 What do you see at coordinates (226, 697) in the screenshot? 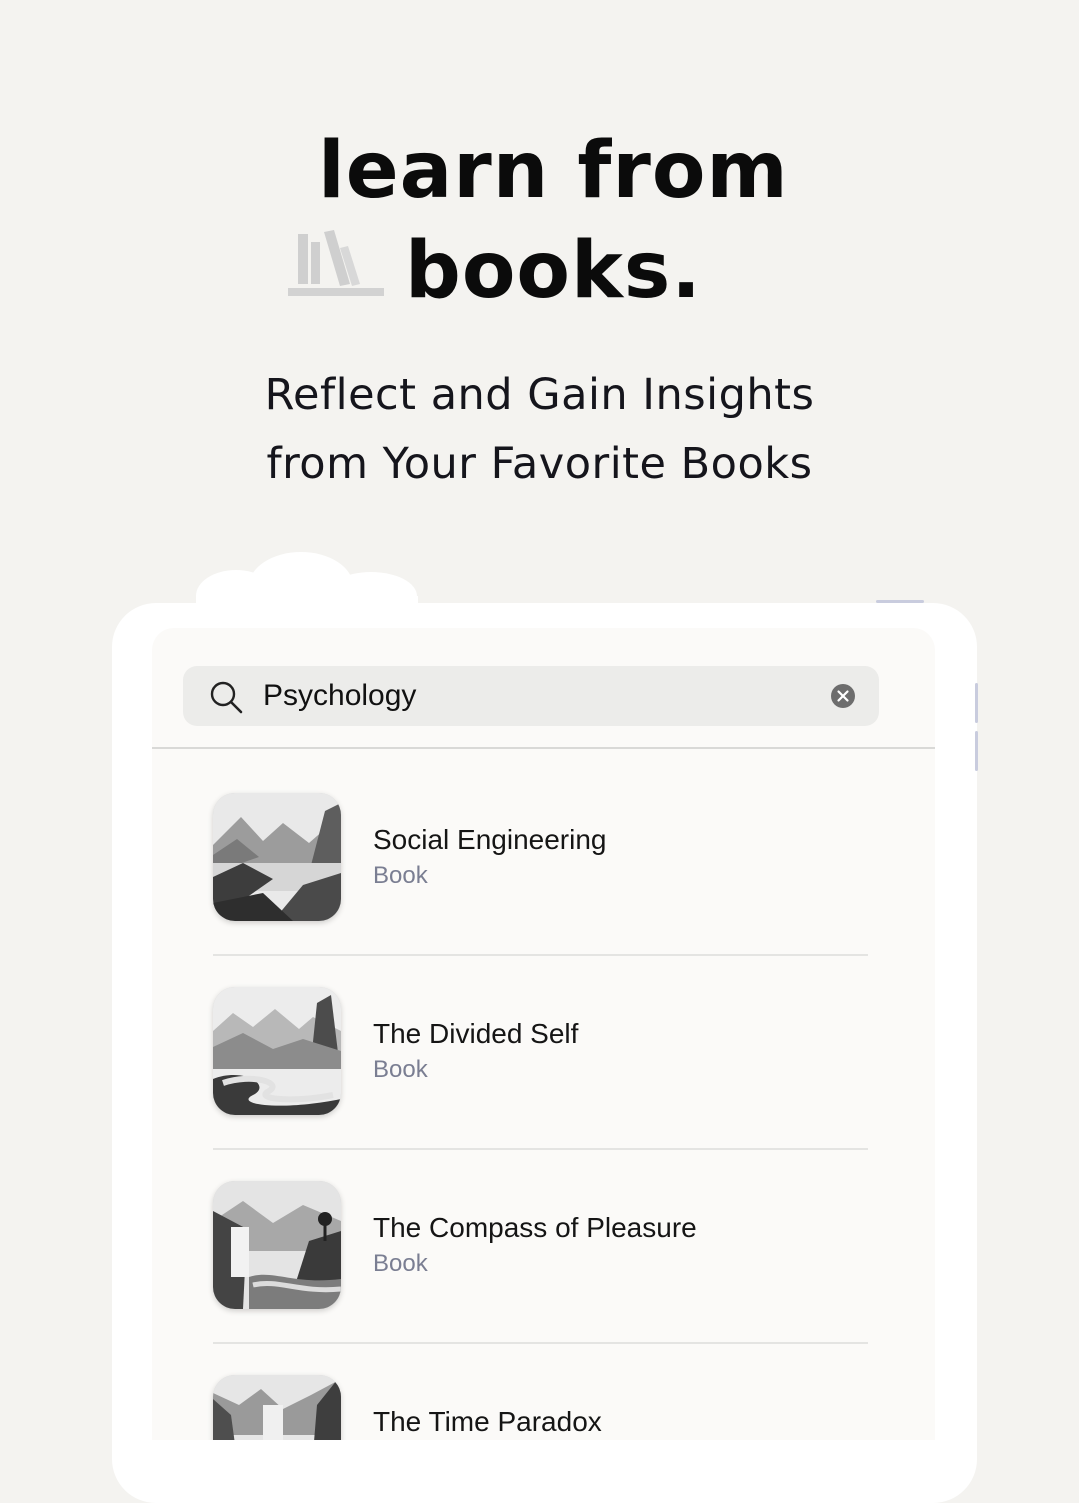
I see `search-icon` at bounding box center [226, 697].